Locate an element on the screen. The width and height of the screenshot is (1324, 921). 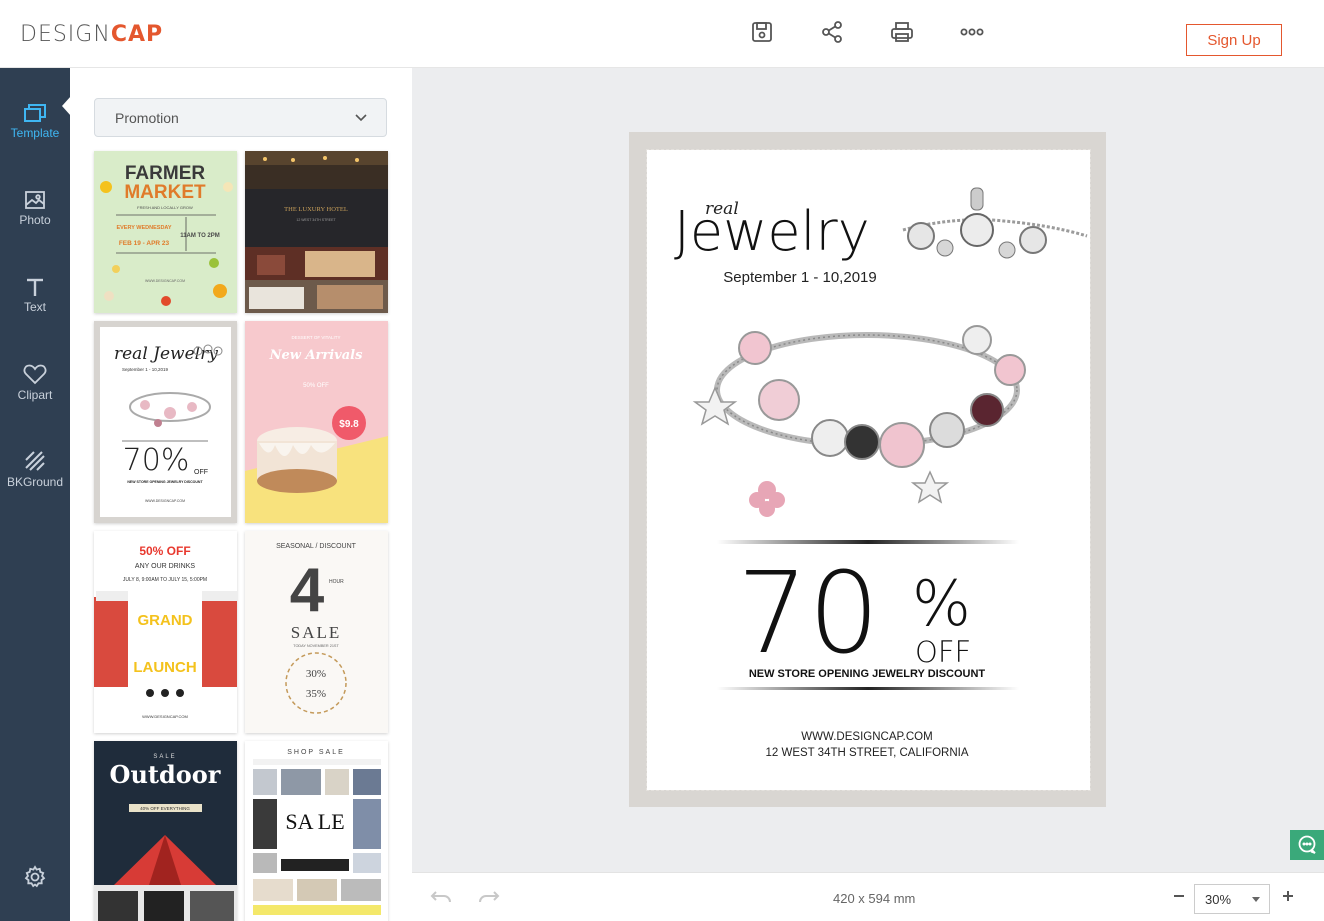
thumb-deal: 50% OFF is located at coordinates (316, 386).